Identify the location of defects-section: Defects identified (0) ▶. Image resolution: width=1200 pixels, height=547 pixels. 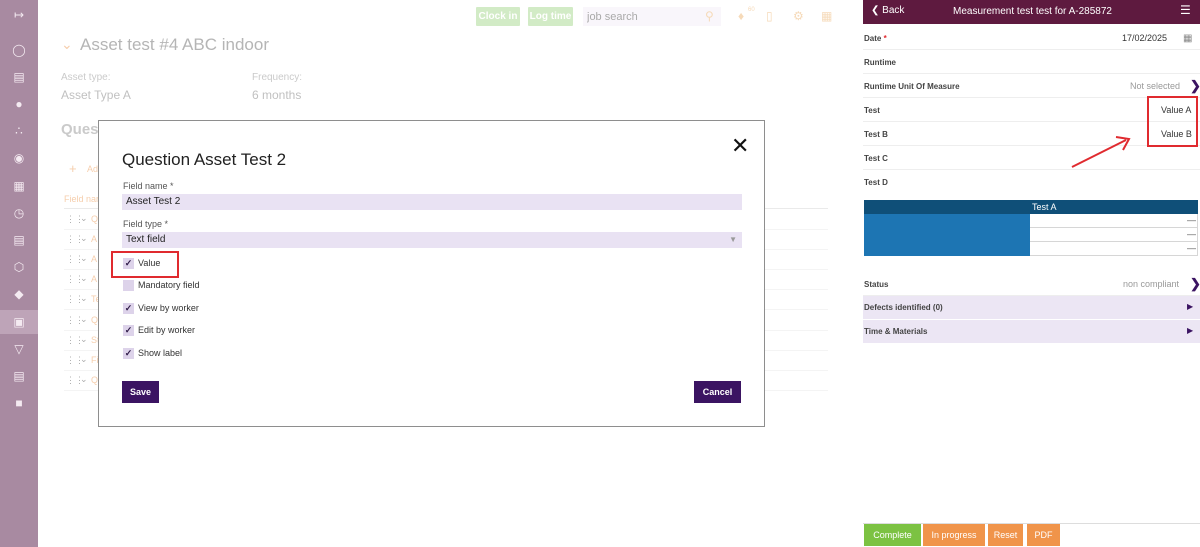
(1031, 307).